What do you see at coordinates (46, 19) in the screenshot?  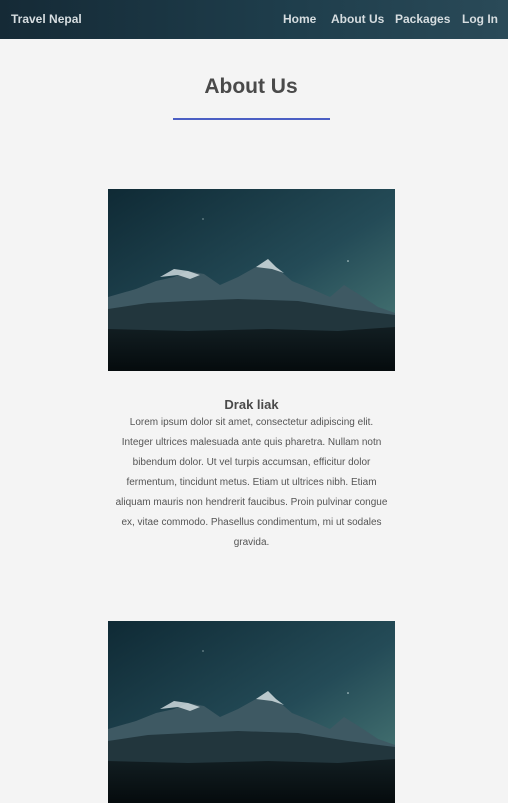 I see `brand-link: Travel Nepal` at bounding box center [46, 19].